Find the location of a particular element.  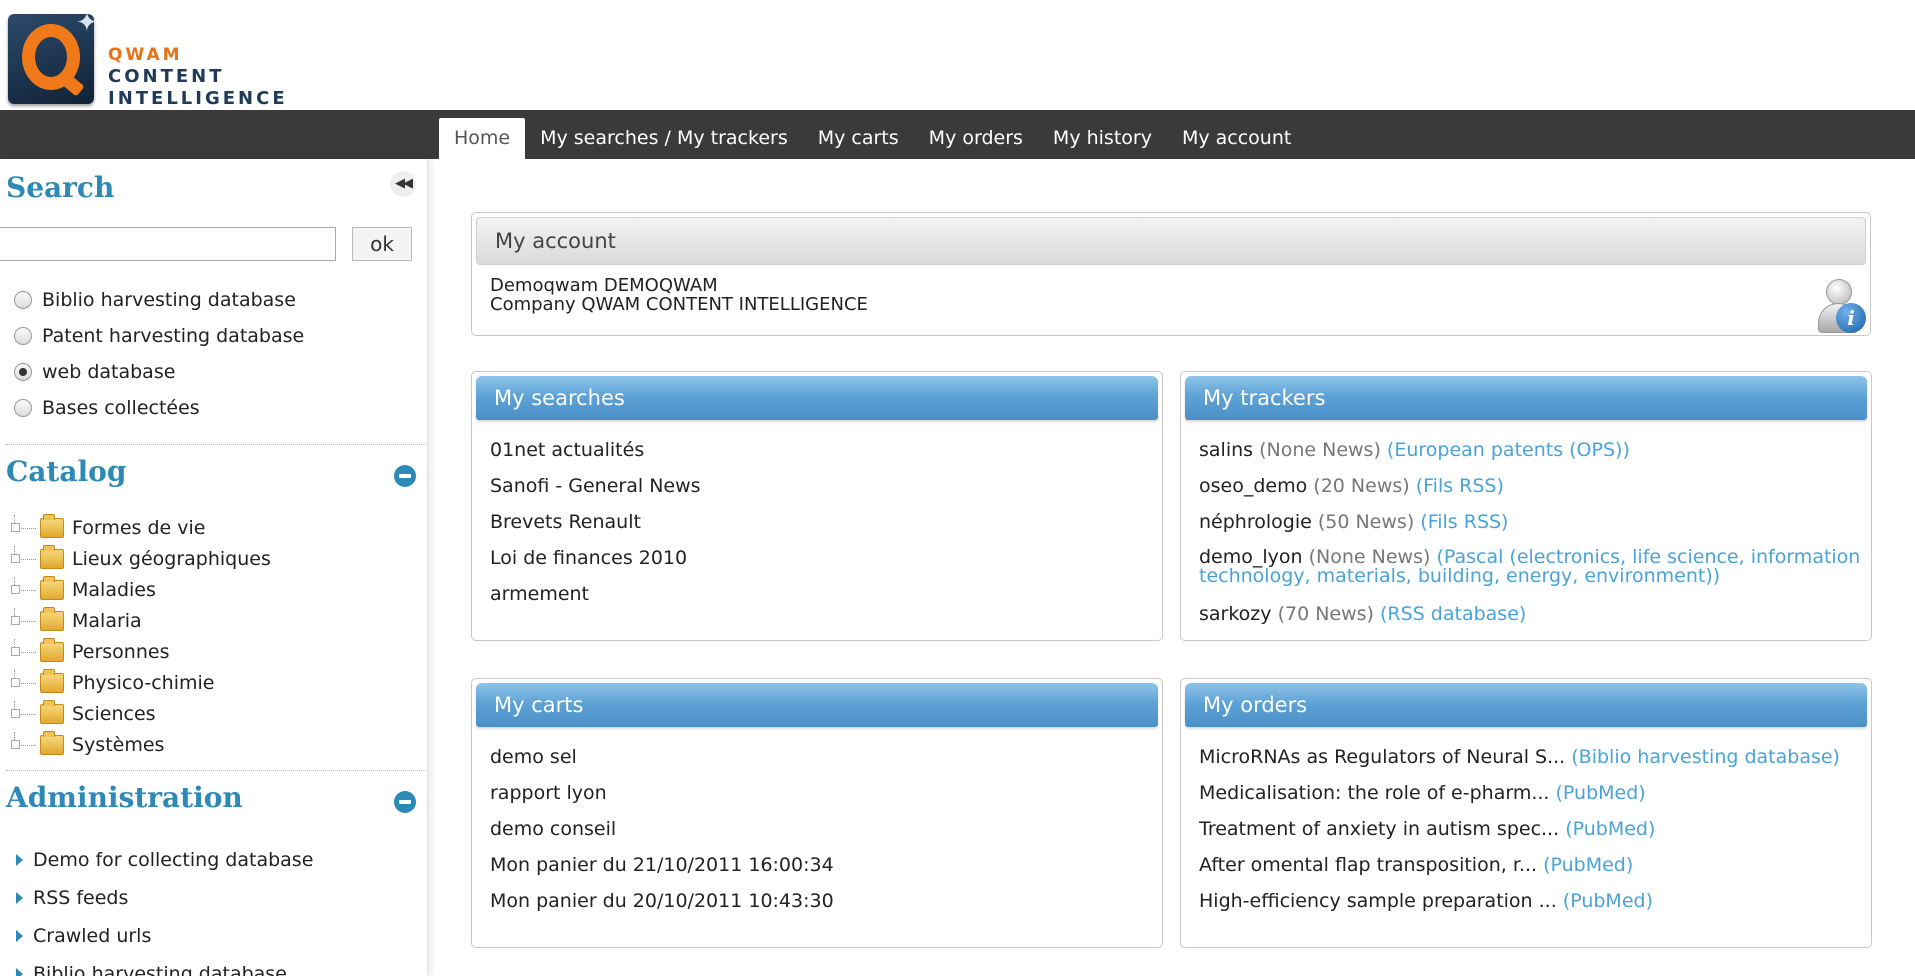

nav-tab-my-history: My history is located at coordinates (1102, 138).